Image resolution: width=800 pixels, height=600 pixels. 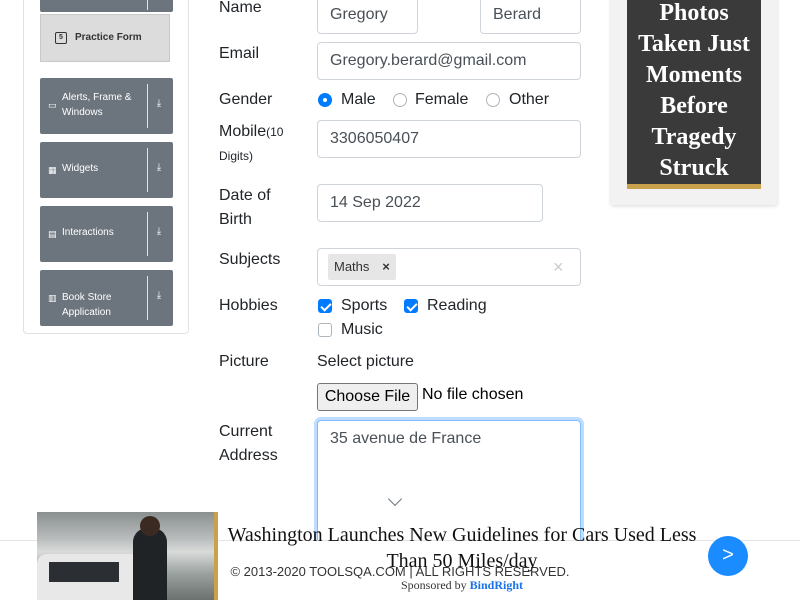 What do you see at coordinates (245, 195) in the screenshot?
I see `dob-label-line1: Date of` at bounding box center [245, 195].